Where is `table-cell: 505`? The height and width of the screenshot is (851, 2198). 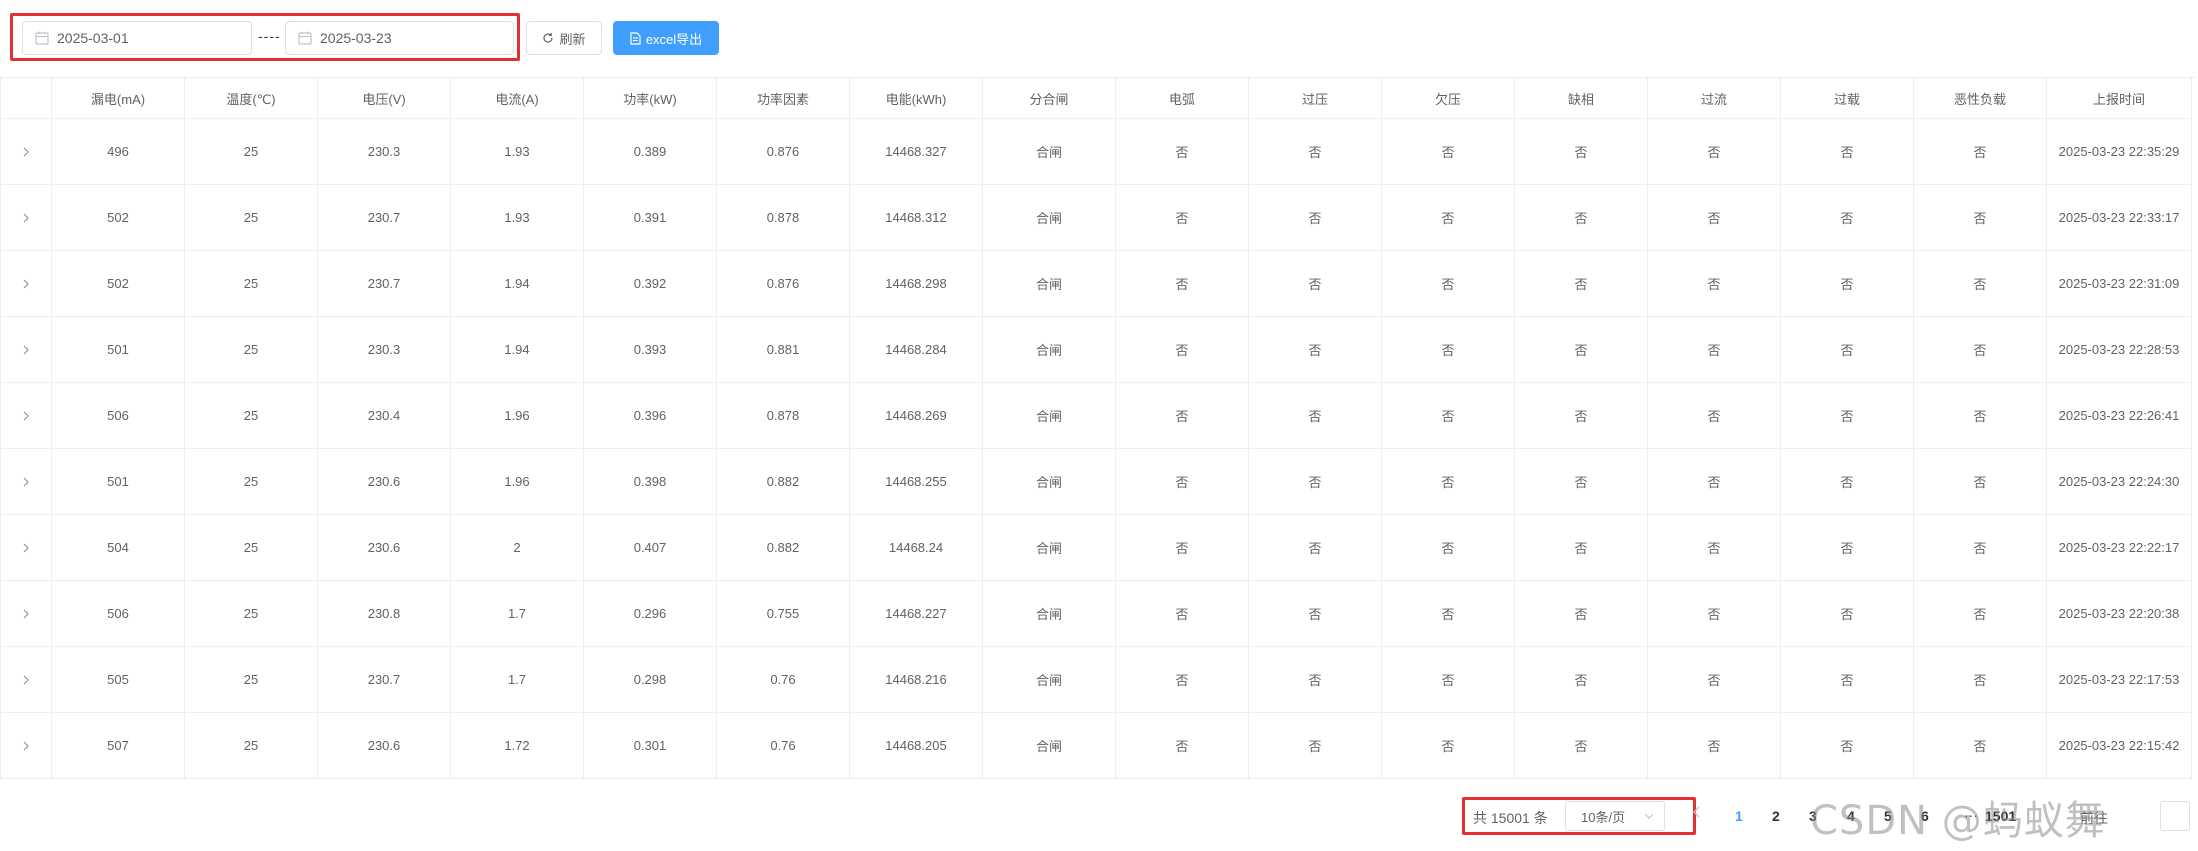 table-cell: 505 is located at coordinates (118, 680).